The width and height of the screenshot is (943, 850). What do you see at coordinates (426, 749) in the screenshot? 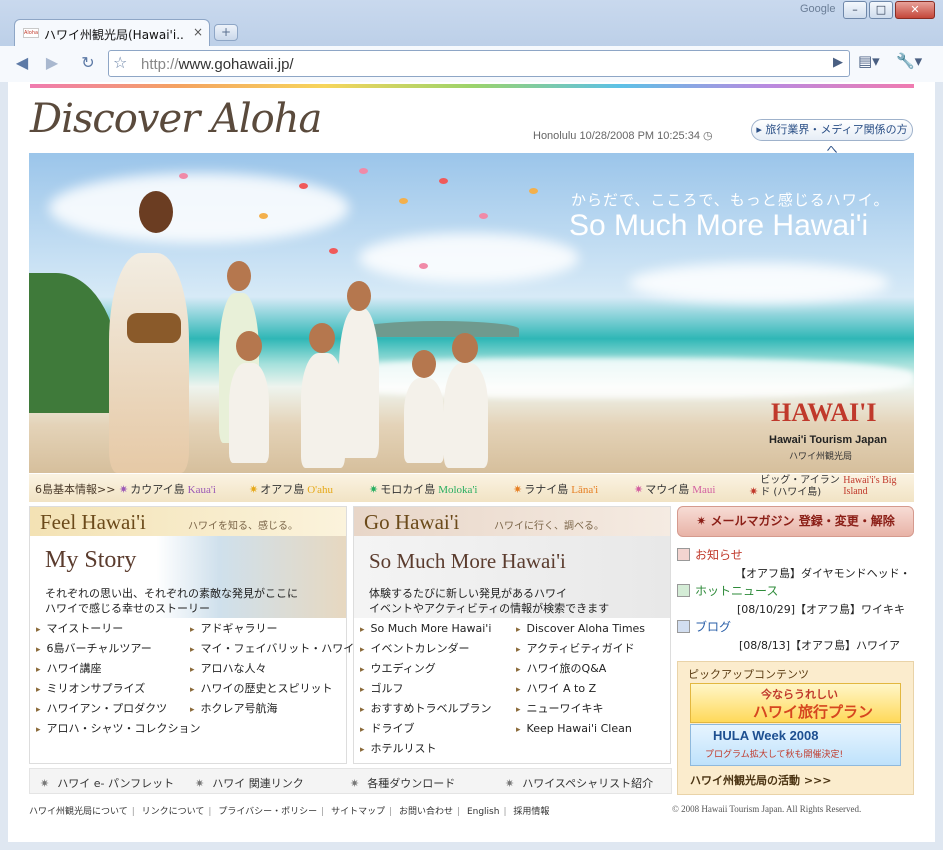
I see `link-item: ホテルリスト` at bounding box center [426, 749].